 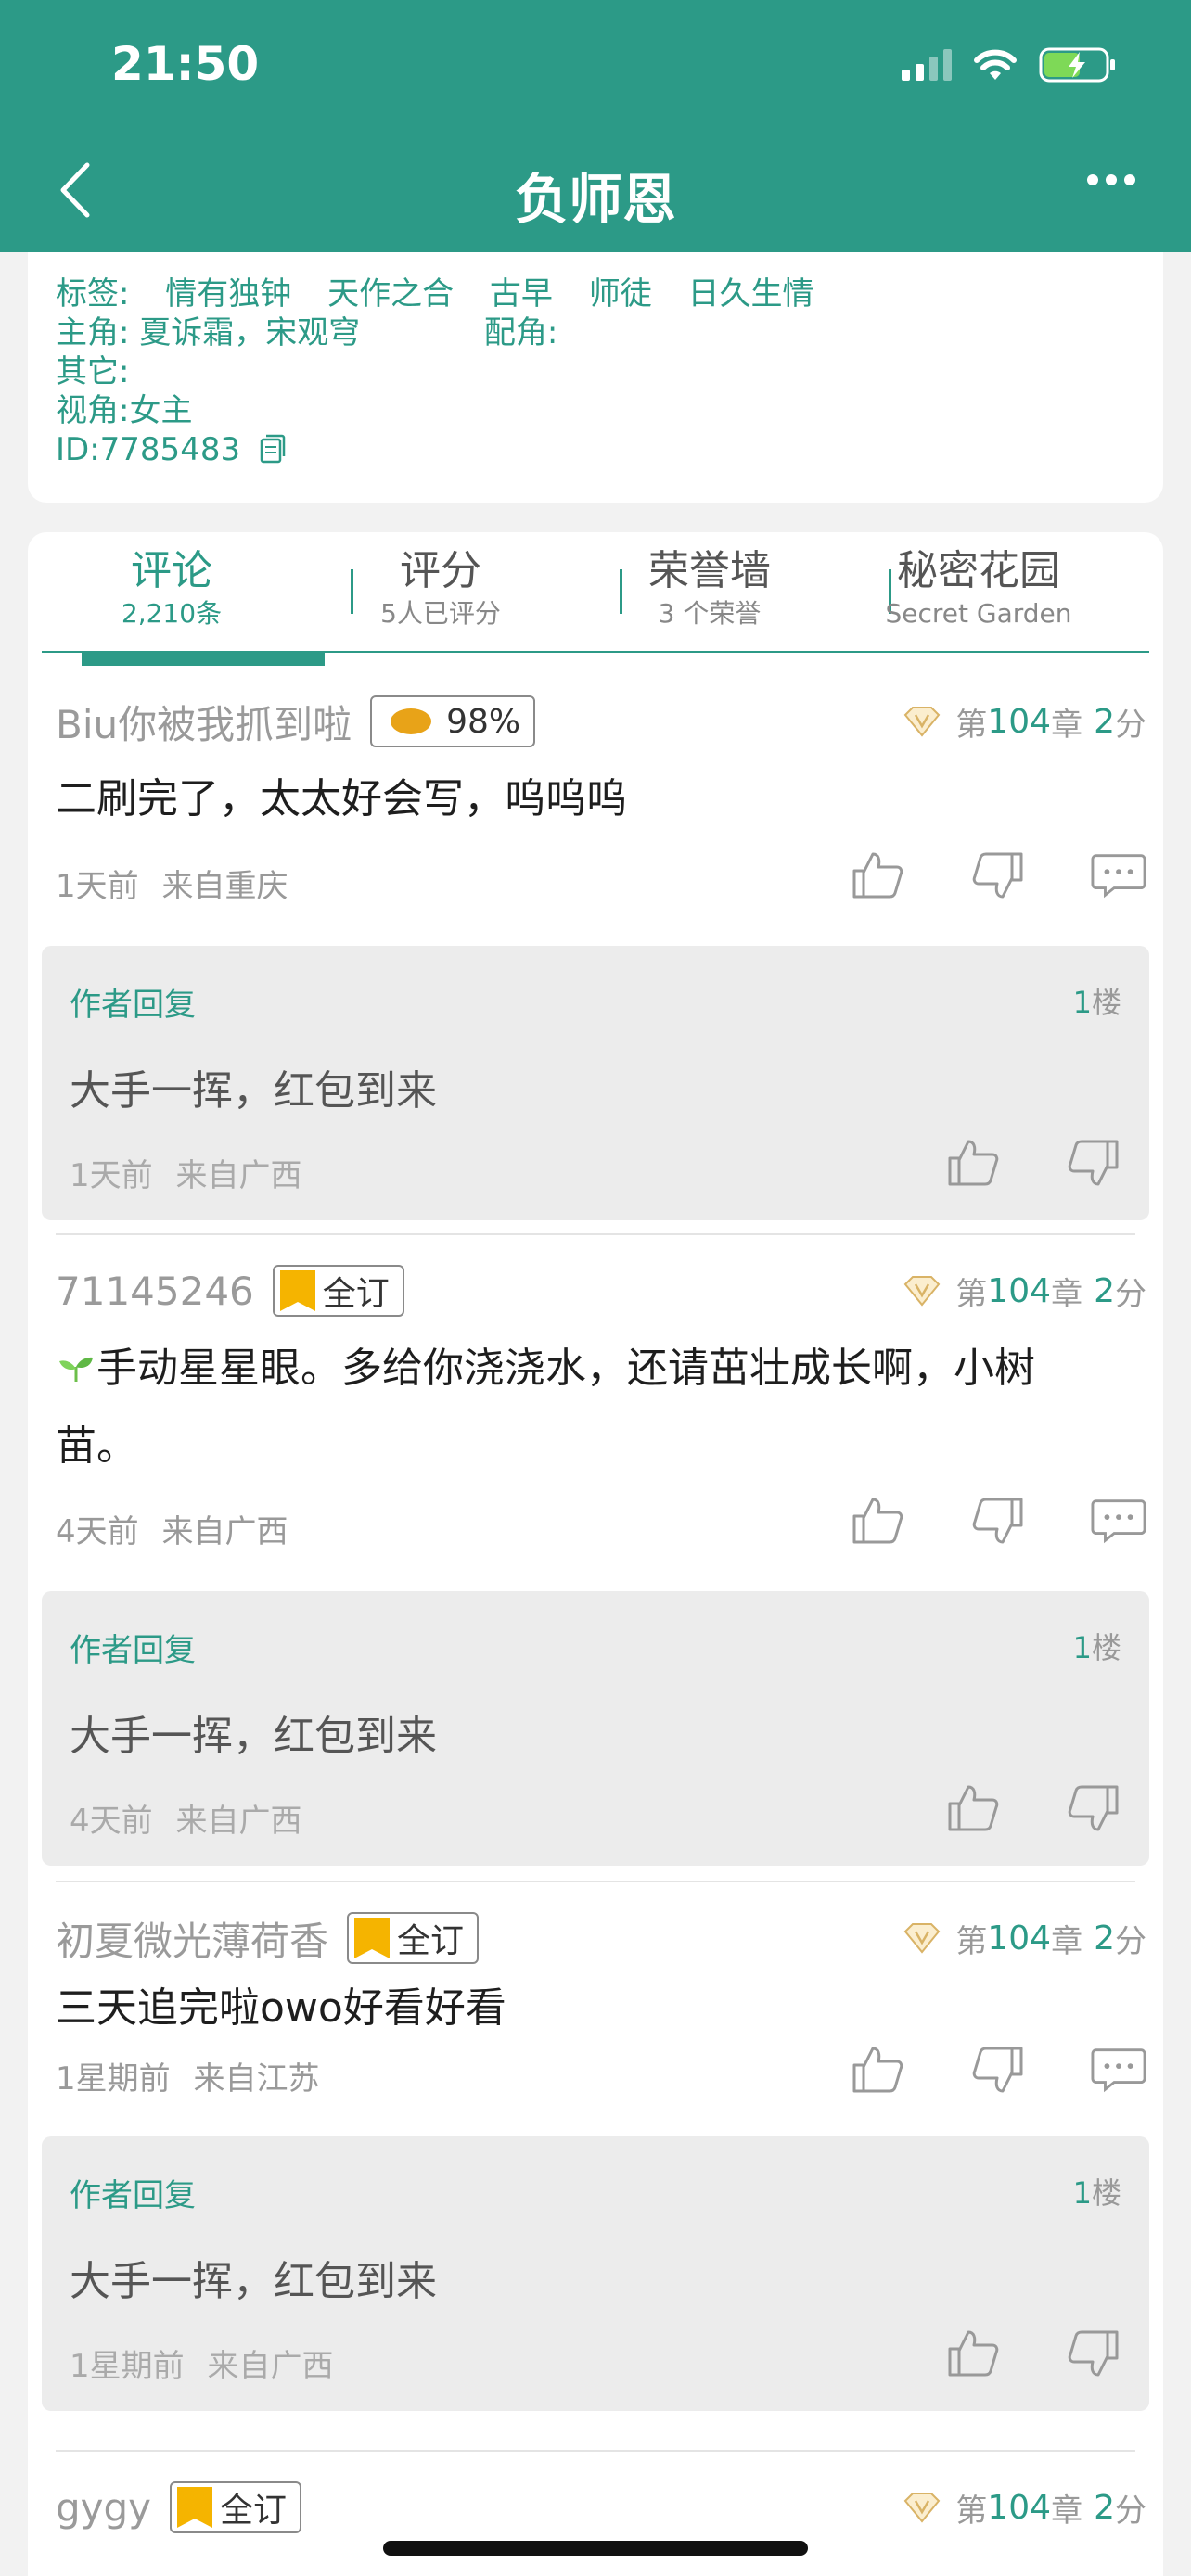 What do you see at coordinates (148, 450) in the screenshot?
I see `book-id: ID:7785483` at bounding box center [148, 450].